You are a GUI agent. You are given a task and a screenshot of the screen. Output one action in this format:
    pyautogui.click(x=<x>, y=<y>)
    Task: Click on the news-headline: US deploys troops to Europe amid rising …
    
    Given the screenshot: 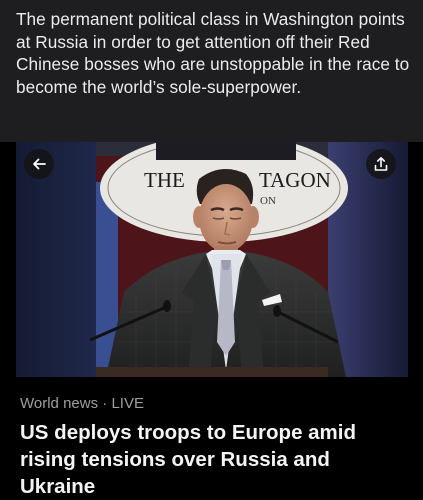 What is the action you would take?
    pyautogui.click(x=212, y=459)
    